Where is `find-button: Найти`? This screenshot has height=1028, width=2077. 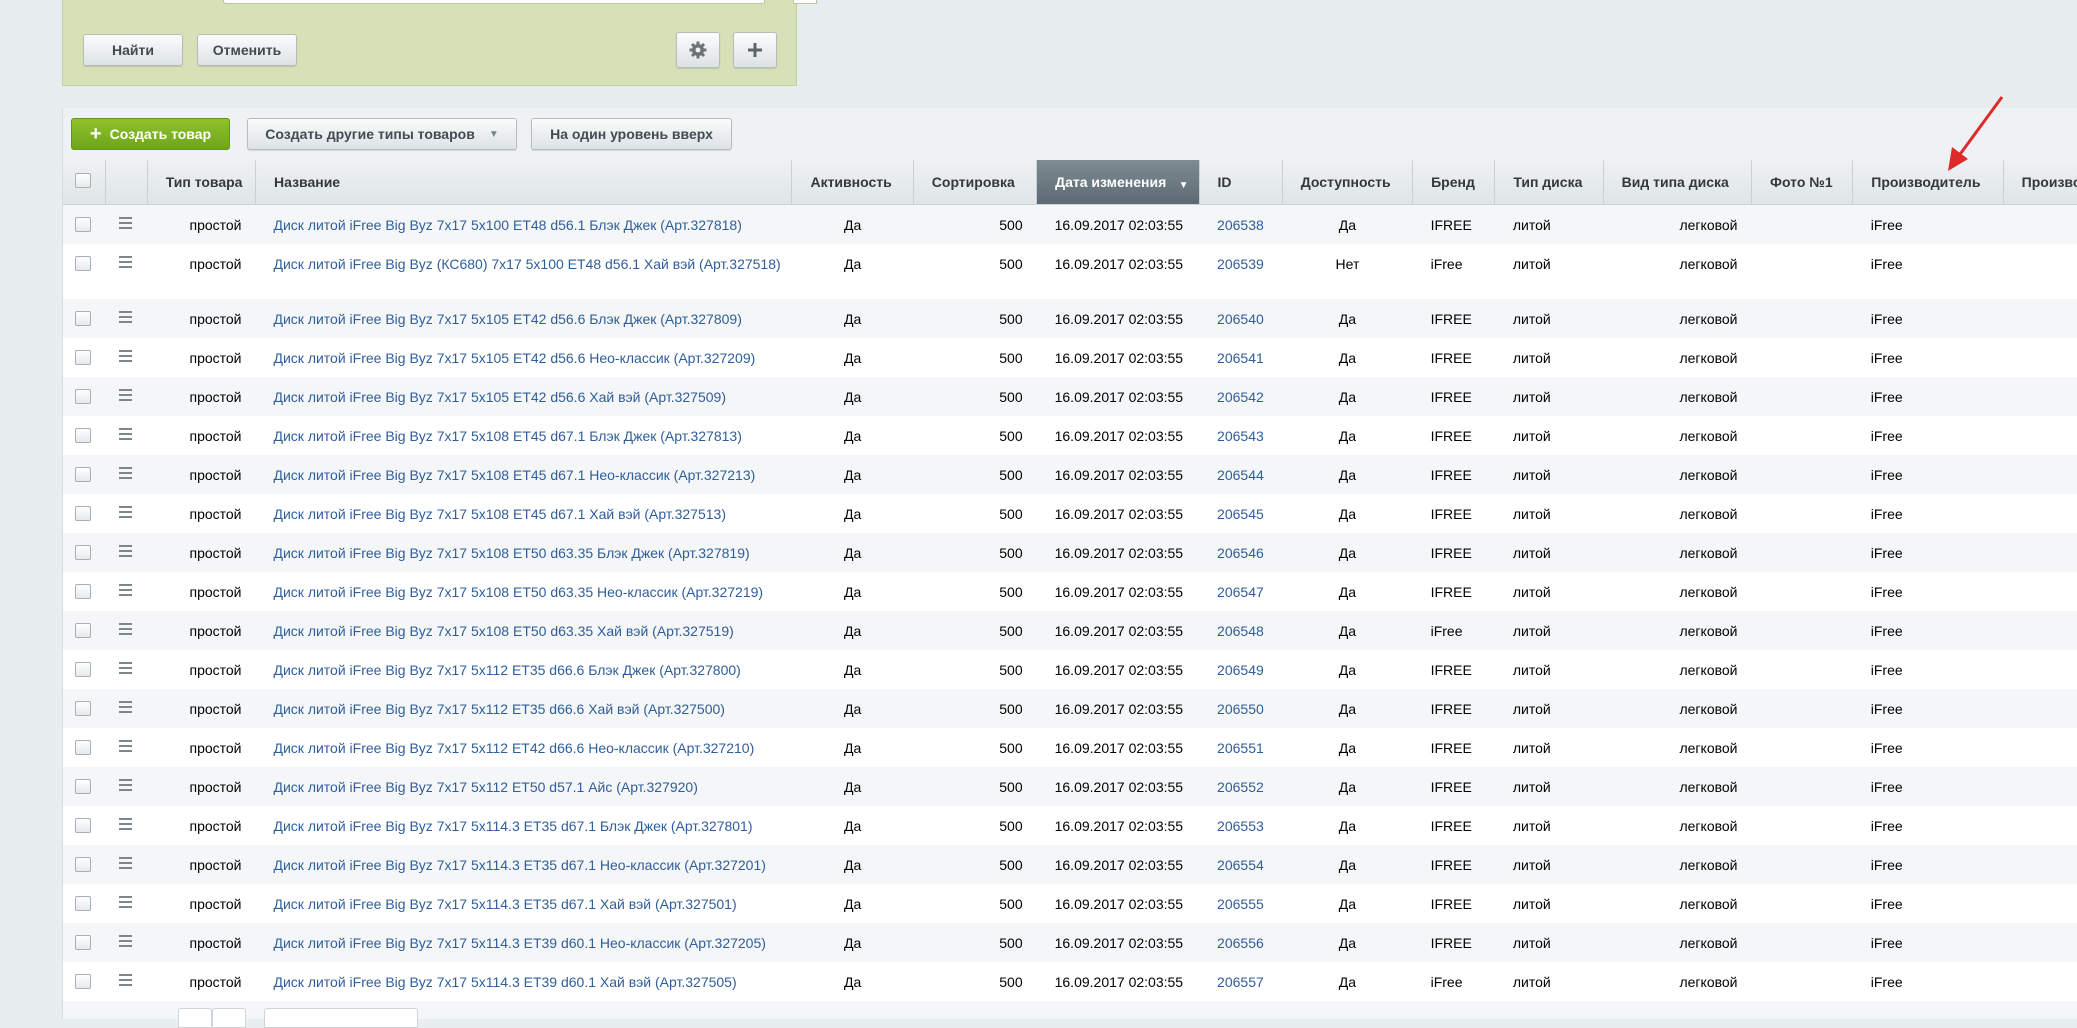
find-button: Найти is located at coordinates (133, 50).